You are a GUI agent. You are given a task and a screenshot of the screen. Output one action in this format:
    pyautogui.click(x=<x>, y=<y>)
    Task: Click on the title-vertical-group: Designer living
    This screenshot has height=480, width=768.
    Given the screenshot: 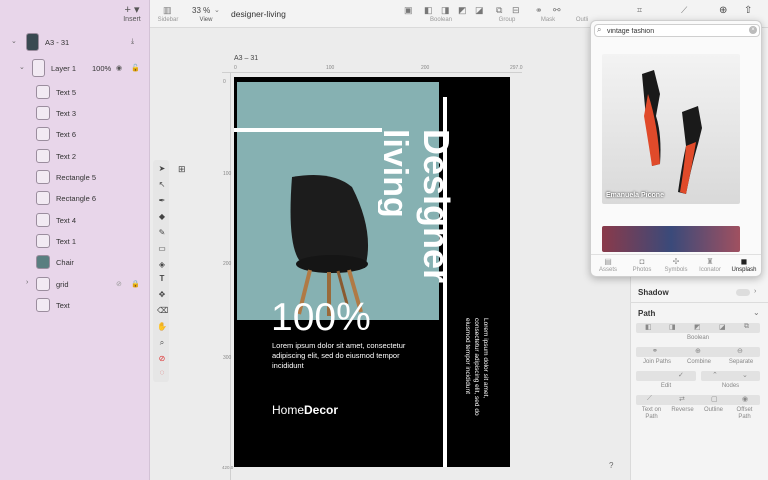 What is the action you would take?
    pyautogui.click(x=420, y=212)
    